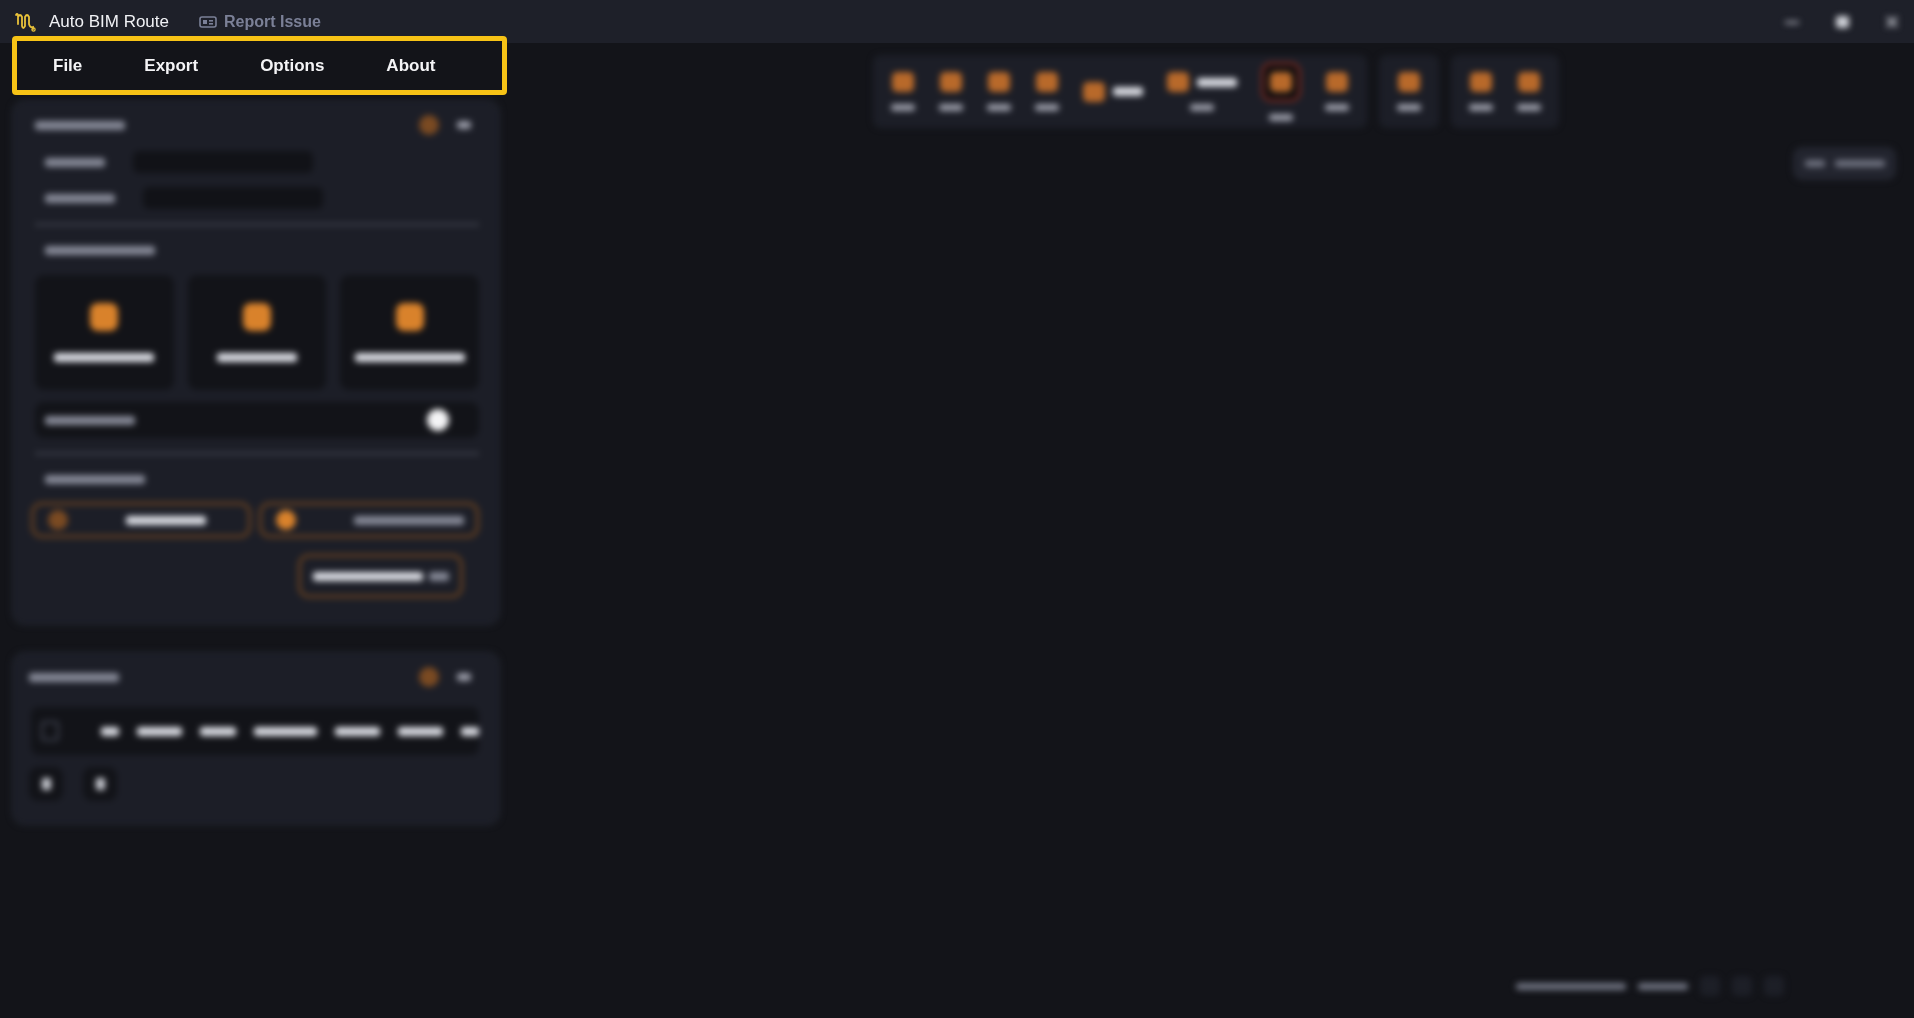 This screenshot has height=1018, width=1914. Describe the element at coordinates (411, 65) in the screenshot. I see `menu-item: About` at that location.